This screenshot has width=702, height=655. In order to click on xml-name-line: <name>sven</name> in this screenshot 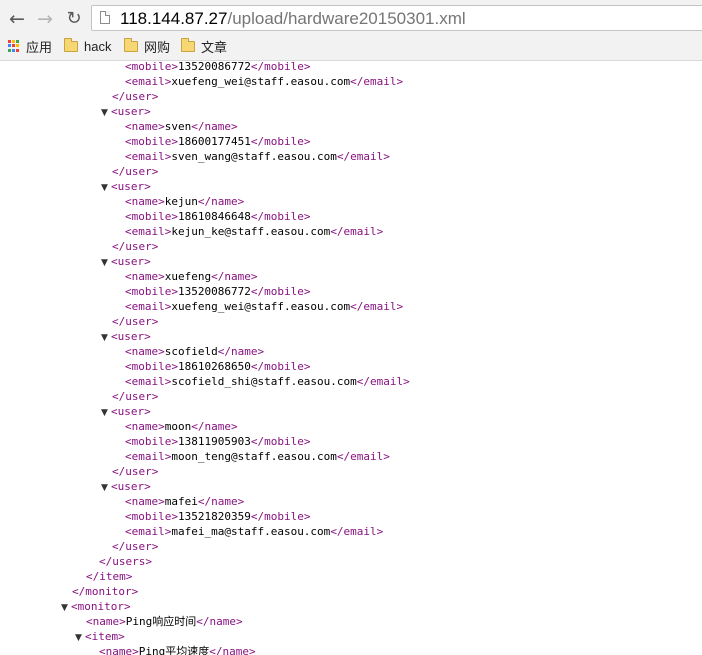, I will do `click(181, 126)`.